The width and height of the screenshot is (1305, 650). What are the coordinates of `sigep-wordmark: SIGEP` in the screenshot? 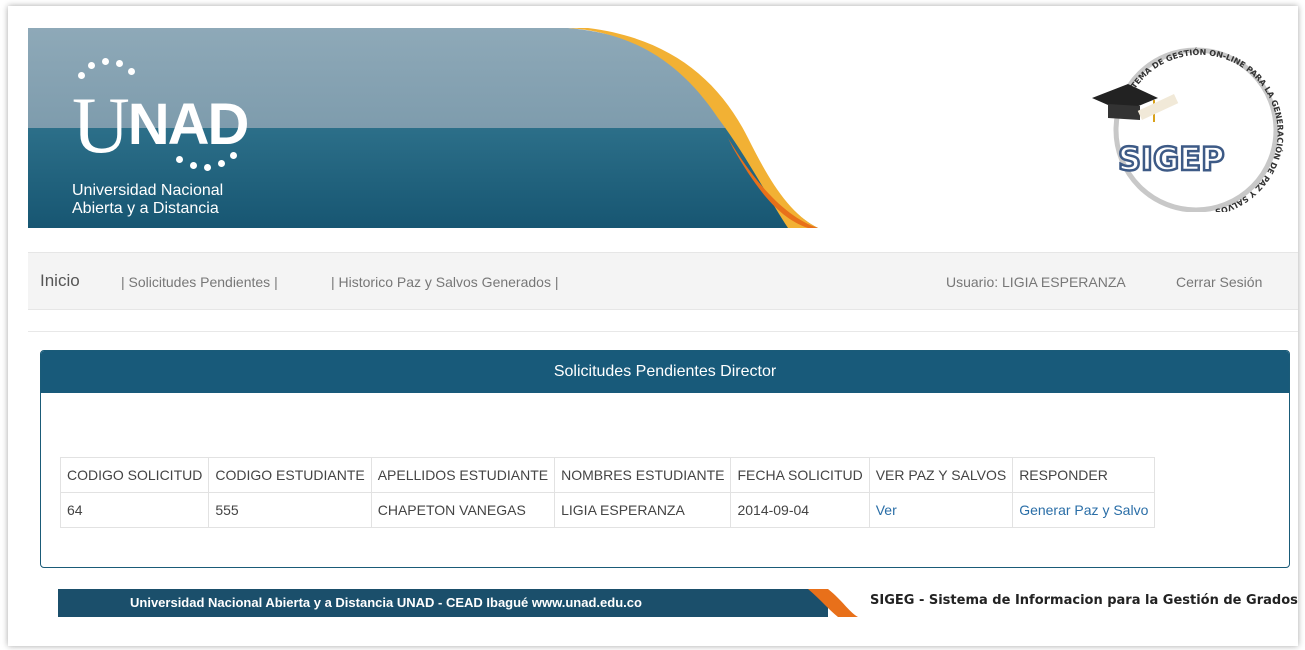 It's located at (1171, 159).